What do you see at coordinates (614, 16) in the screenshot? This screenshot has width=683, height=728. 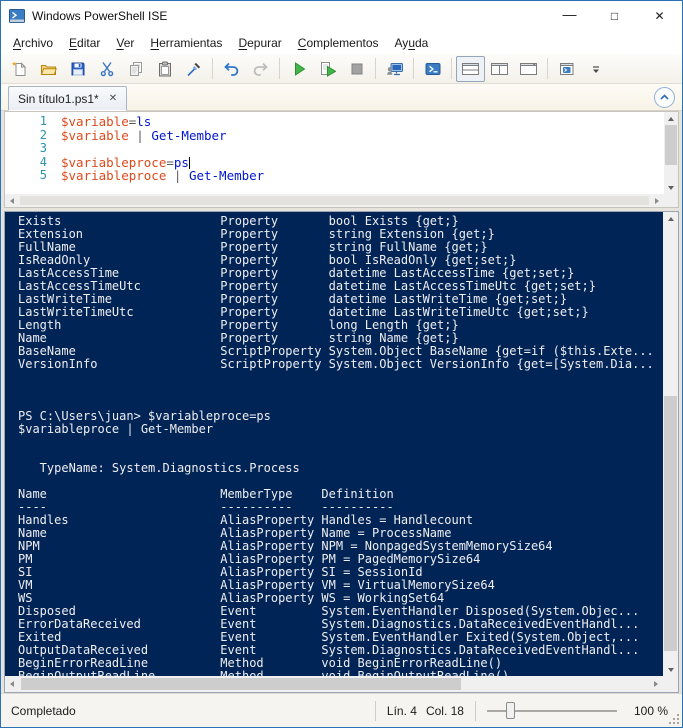 I see `maximize-button: □` at bounding box center [614, 16].